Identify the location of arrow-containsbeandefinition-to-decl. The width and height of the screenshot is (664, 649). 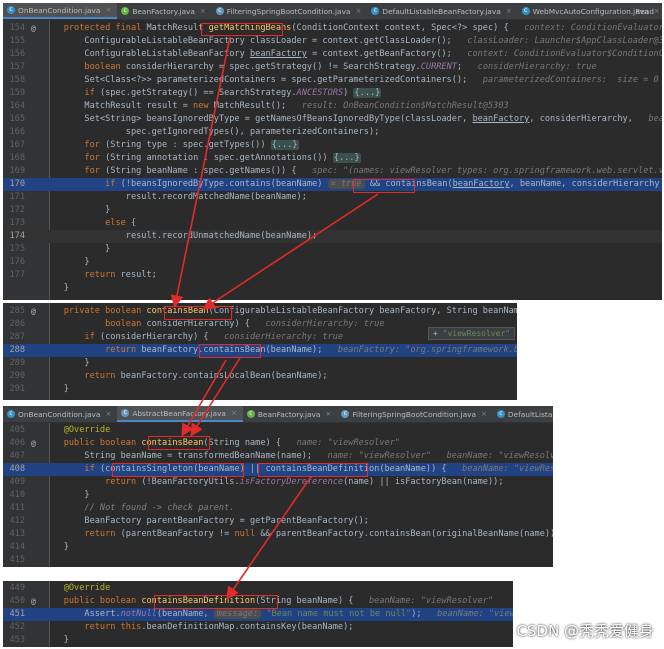
(268, 538).